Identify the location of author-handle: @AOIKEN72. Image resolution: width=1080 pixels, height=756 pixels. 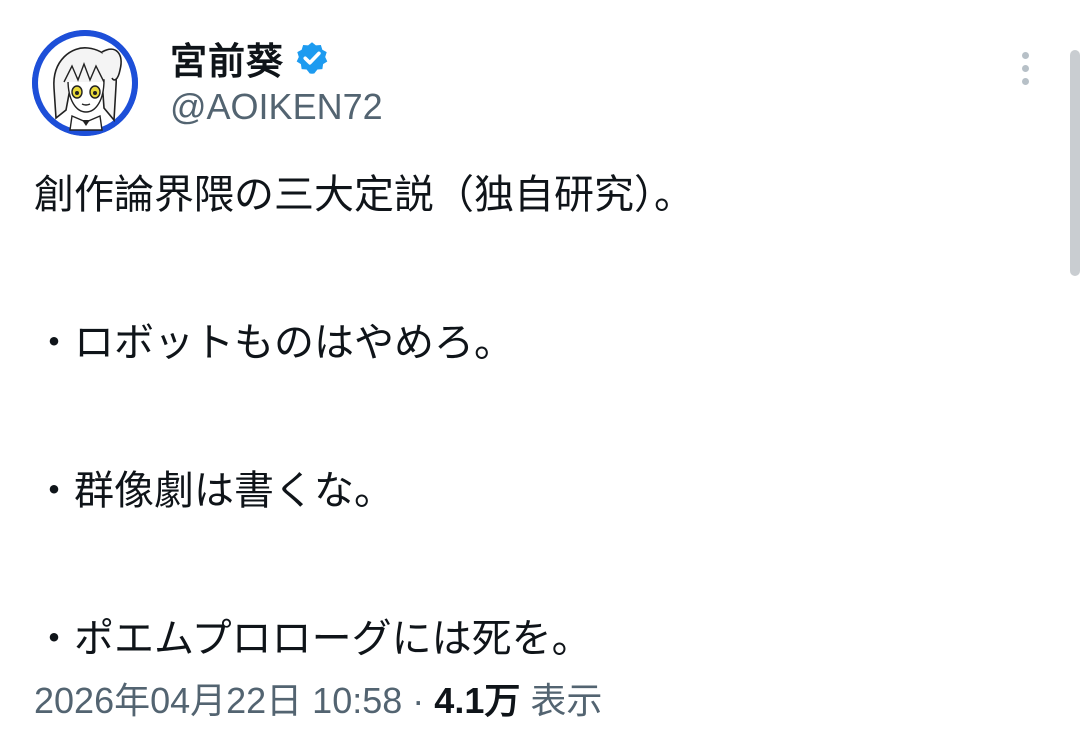
(276, 107).